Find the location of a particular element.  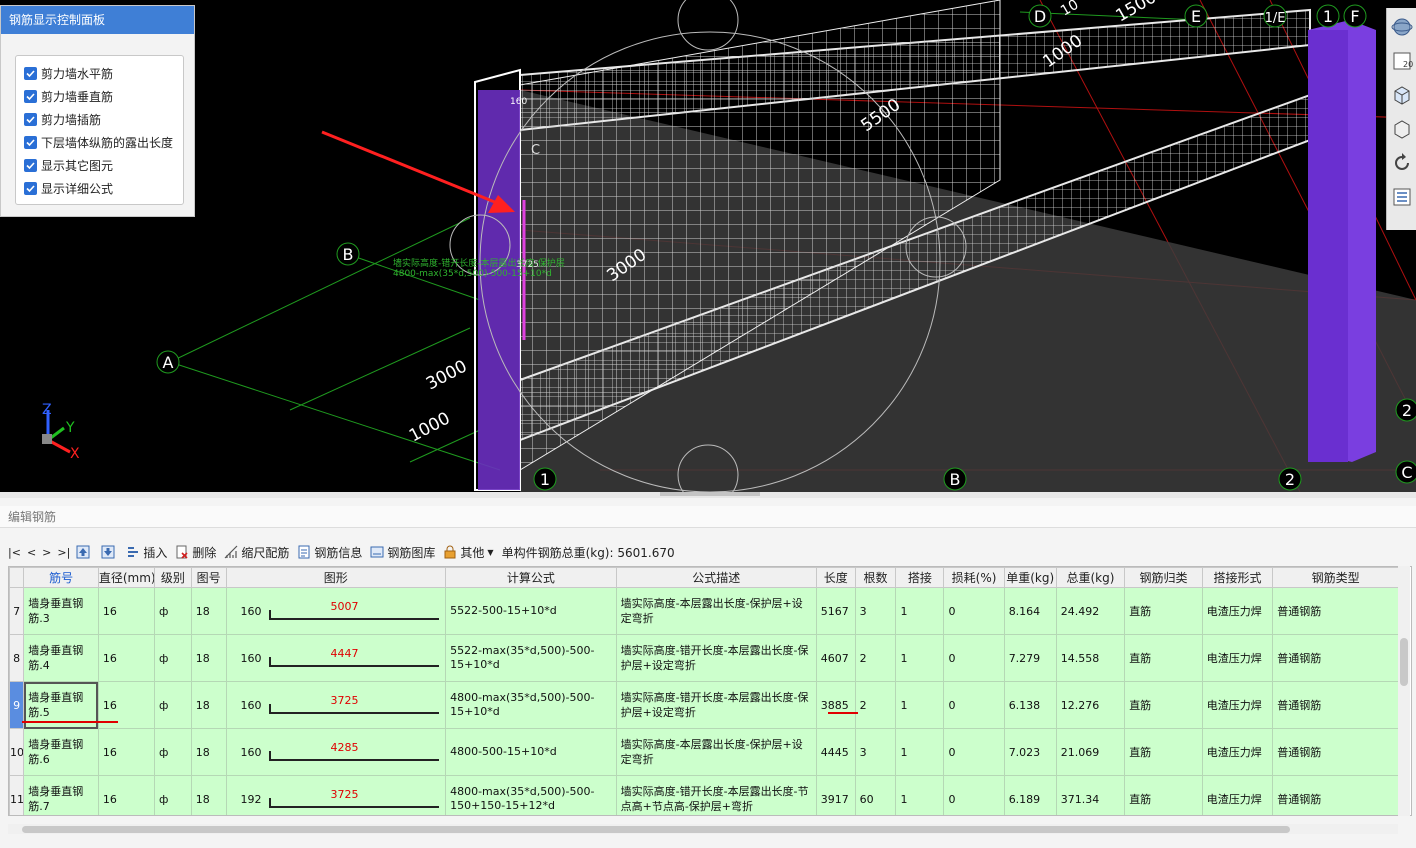

header-col: 总重(kg) is located at coordinates (1090, 577).